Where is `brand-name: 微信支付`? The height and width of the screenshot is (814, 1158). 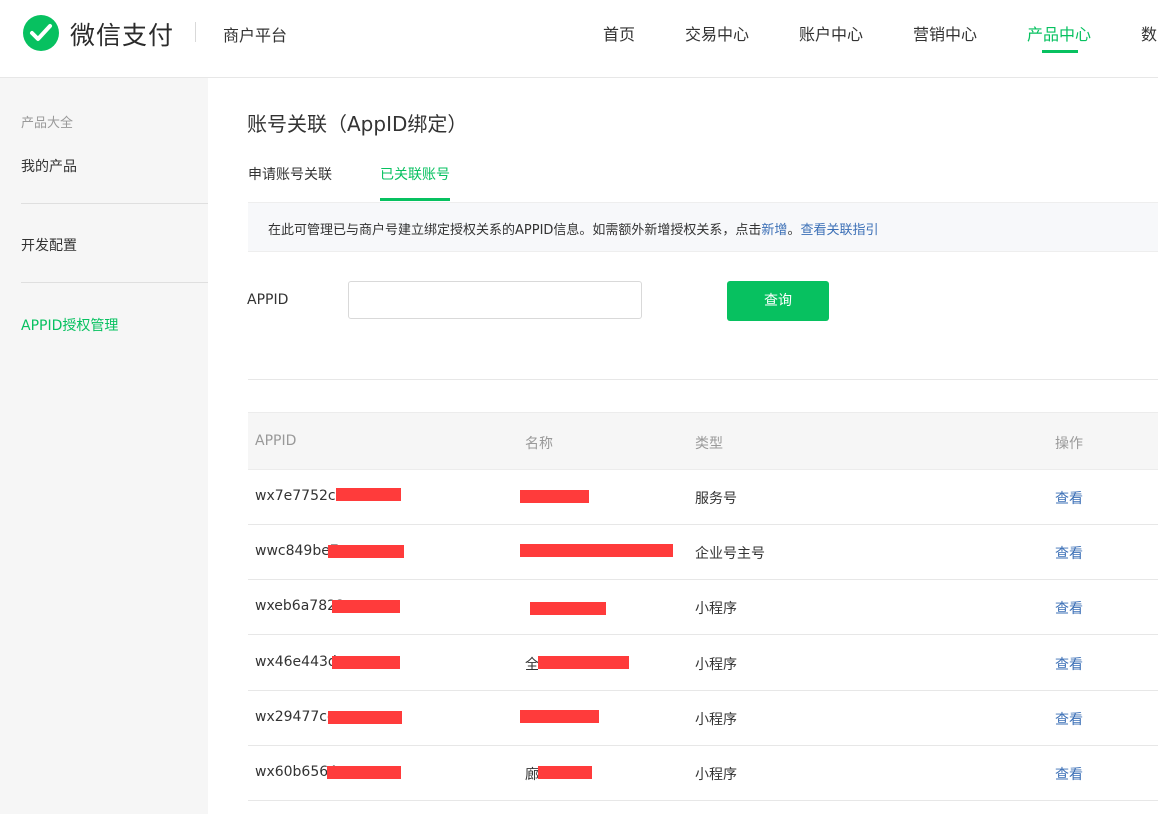
brand-name: 微信支付 is located at coordinates (122, 35).